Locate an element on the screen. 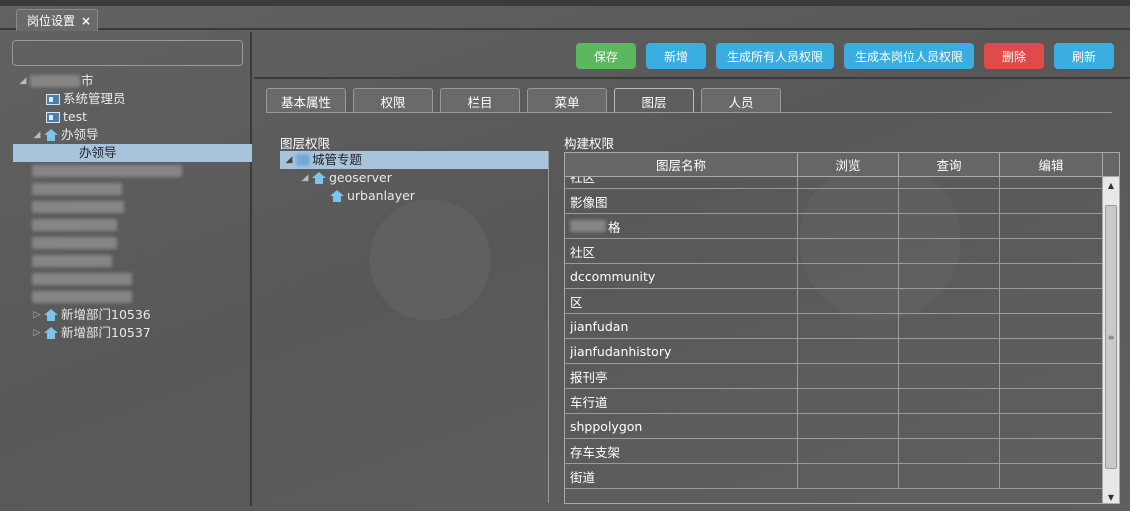 This screenshot has width=1130, height=511. scroll-down-icon: ▼ is located at coordinates (1111, 496).